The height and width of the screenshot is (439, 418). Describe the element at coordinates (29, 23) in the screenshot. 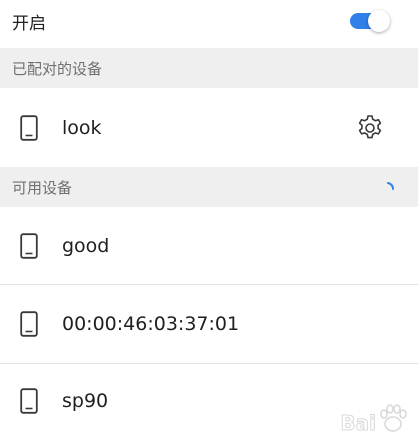

I see `toggle-label: 开启` at that location.